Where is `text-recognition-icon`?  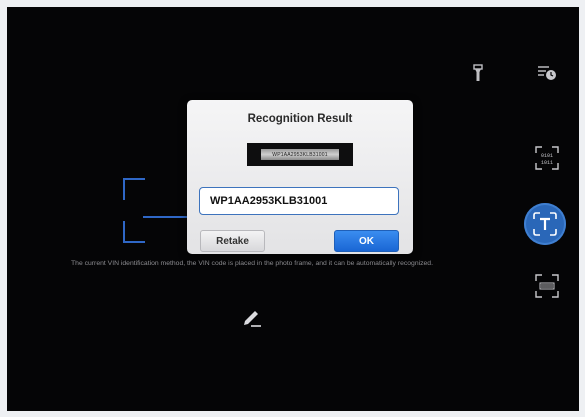
text-recognition-icon is located at coordinates (545, 224).